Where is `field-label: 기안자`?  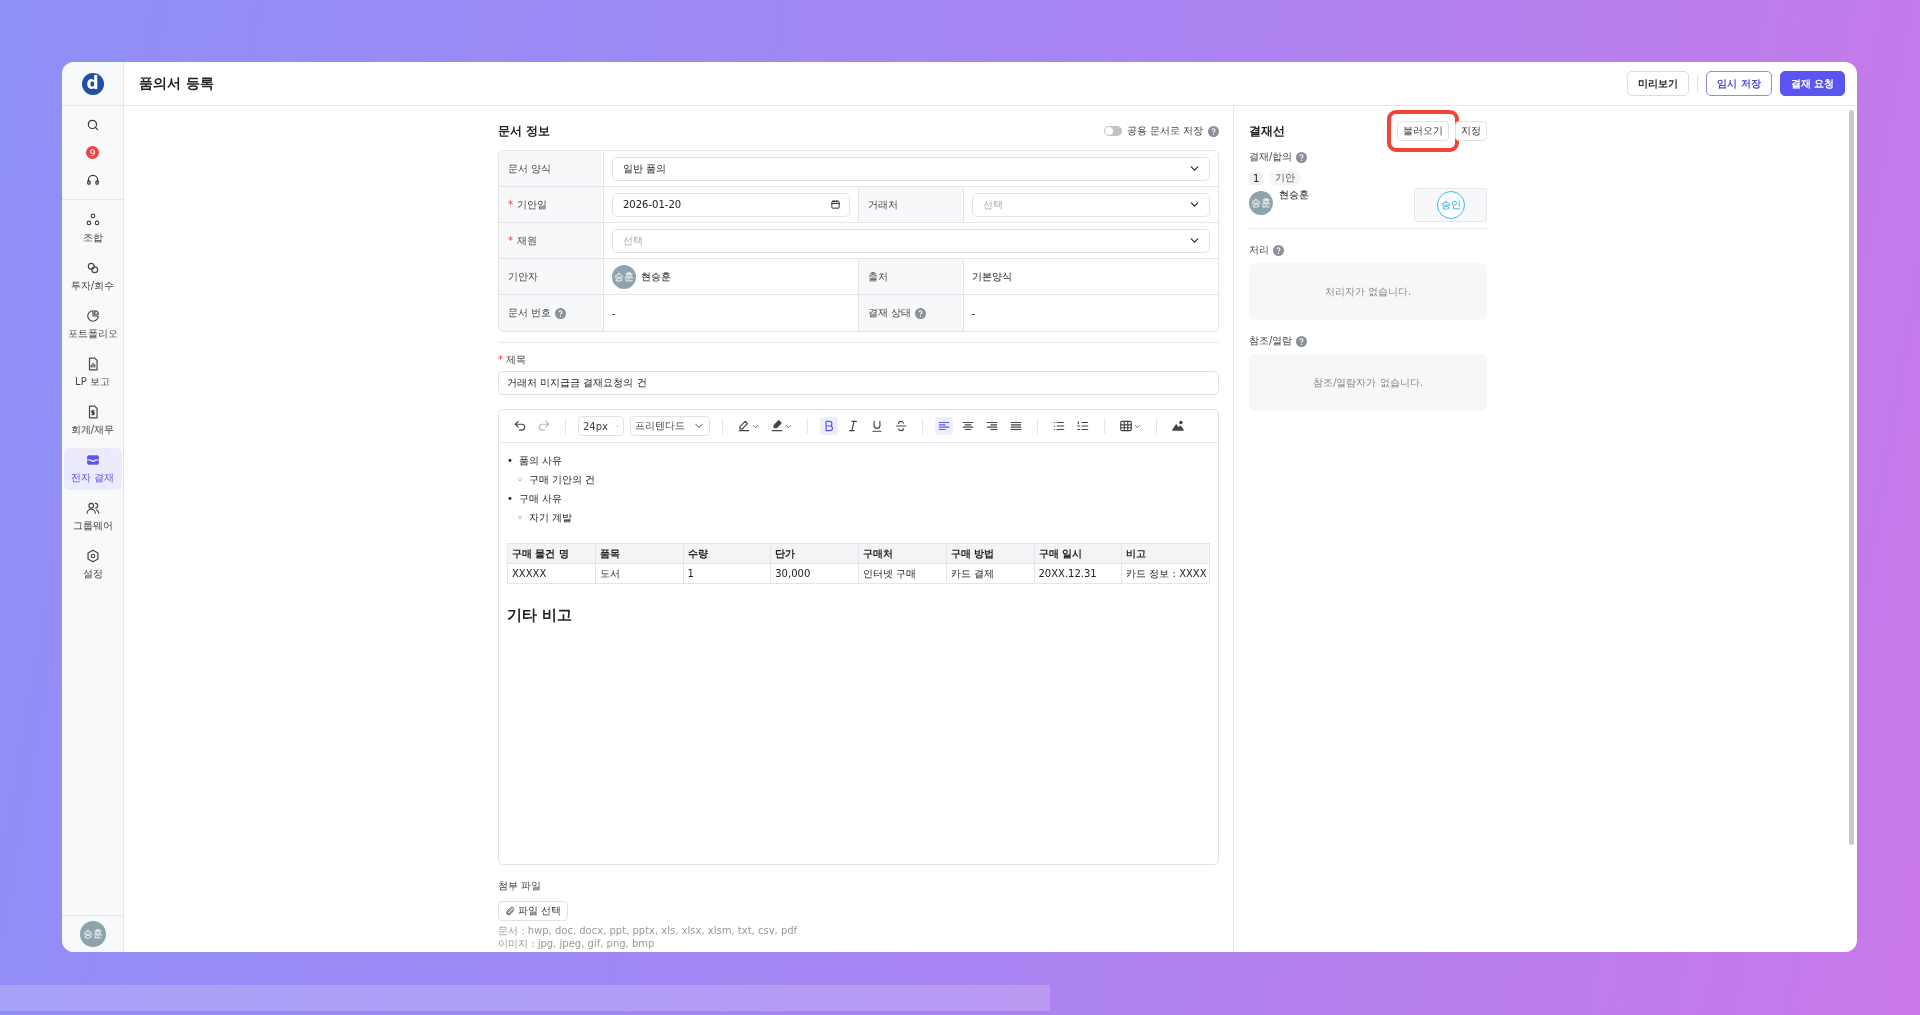
field-label: 기안자 is located at coordinates (523, 276).